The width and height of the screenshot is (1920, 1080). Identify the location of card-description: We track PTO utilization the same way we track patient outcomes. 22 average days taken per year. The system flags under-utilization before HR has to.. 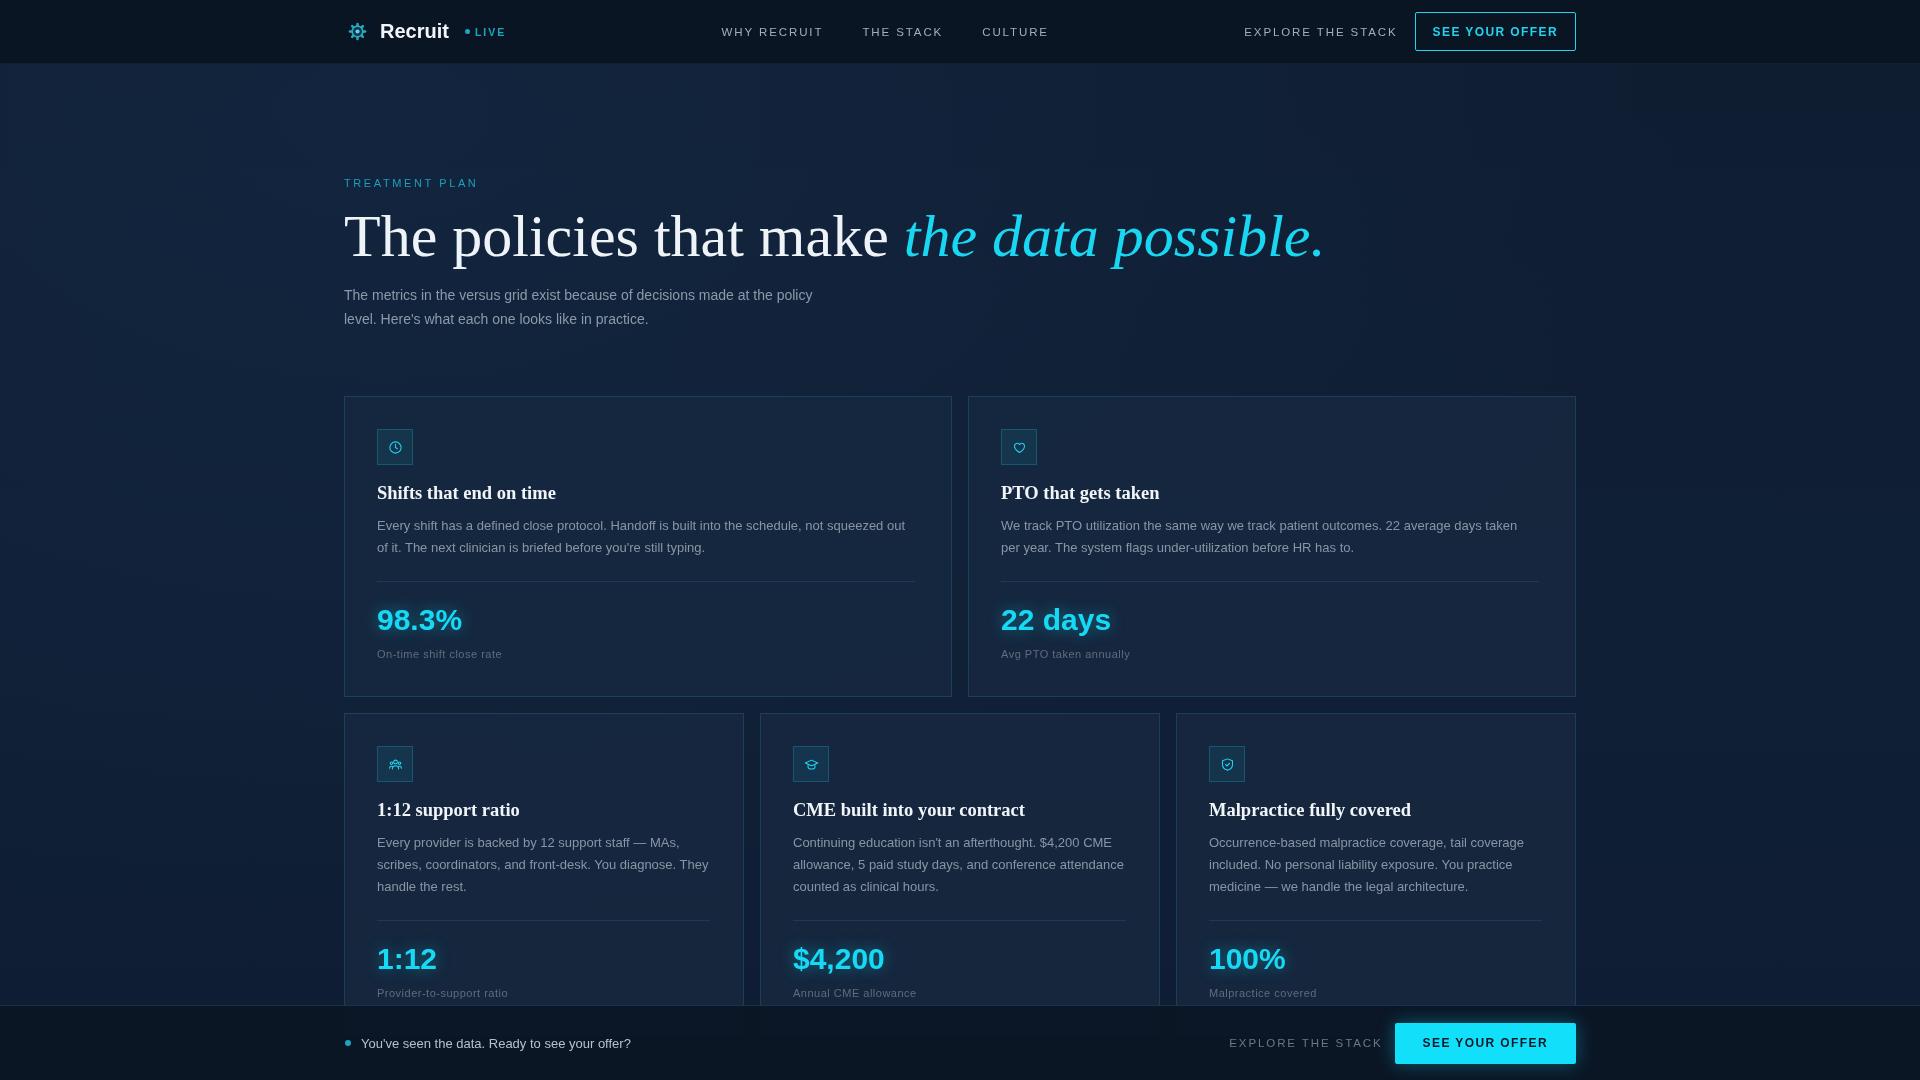
(1270, 548).